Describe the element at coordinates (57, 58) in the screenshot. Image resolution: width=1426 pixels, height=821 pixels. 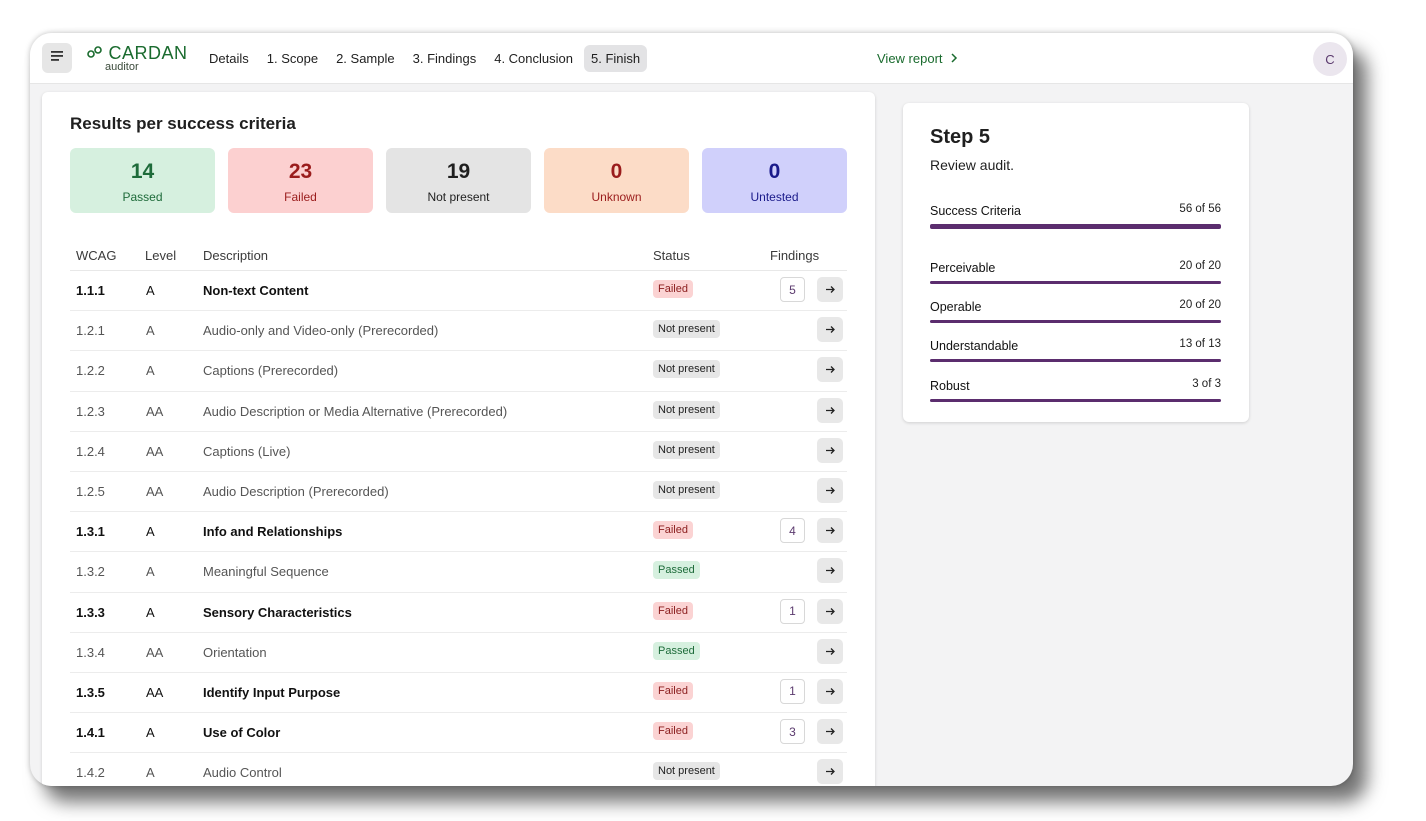
I see `menu-button` at that location.